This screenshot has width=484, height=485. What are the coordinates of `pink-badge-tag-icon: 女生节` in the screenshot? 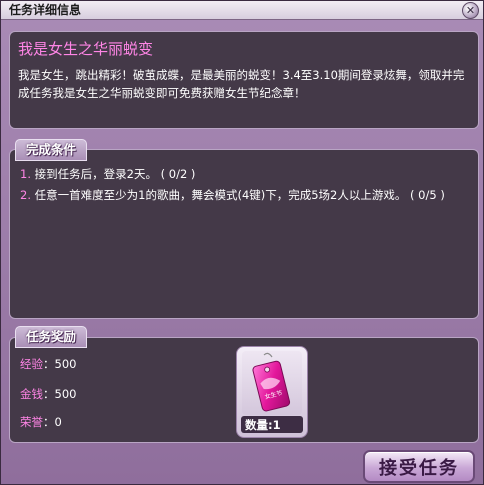 It's located at (271, 382).